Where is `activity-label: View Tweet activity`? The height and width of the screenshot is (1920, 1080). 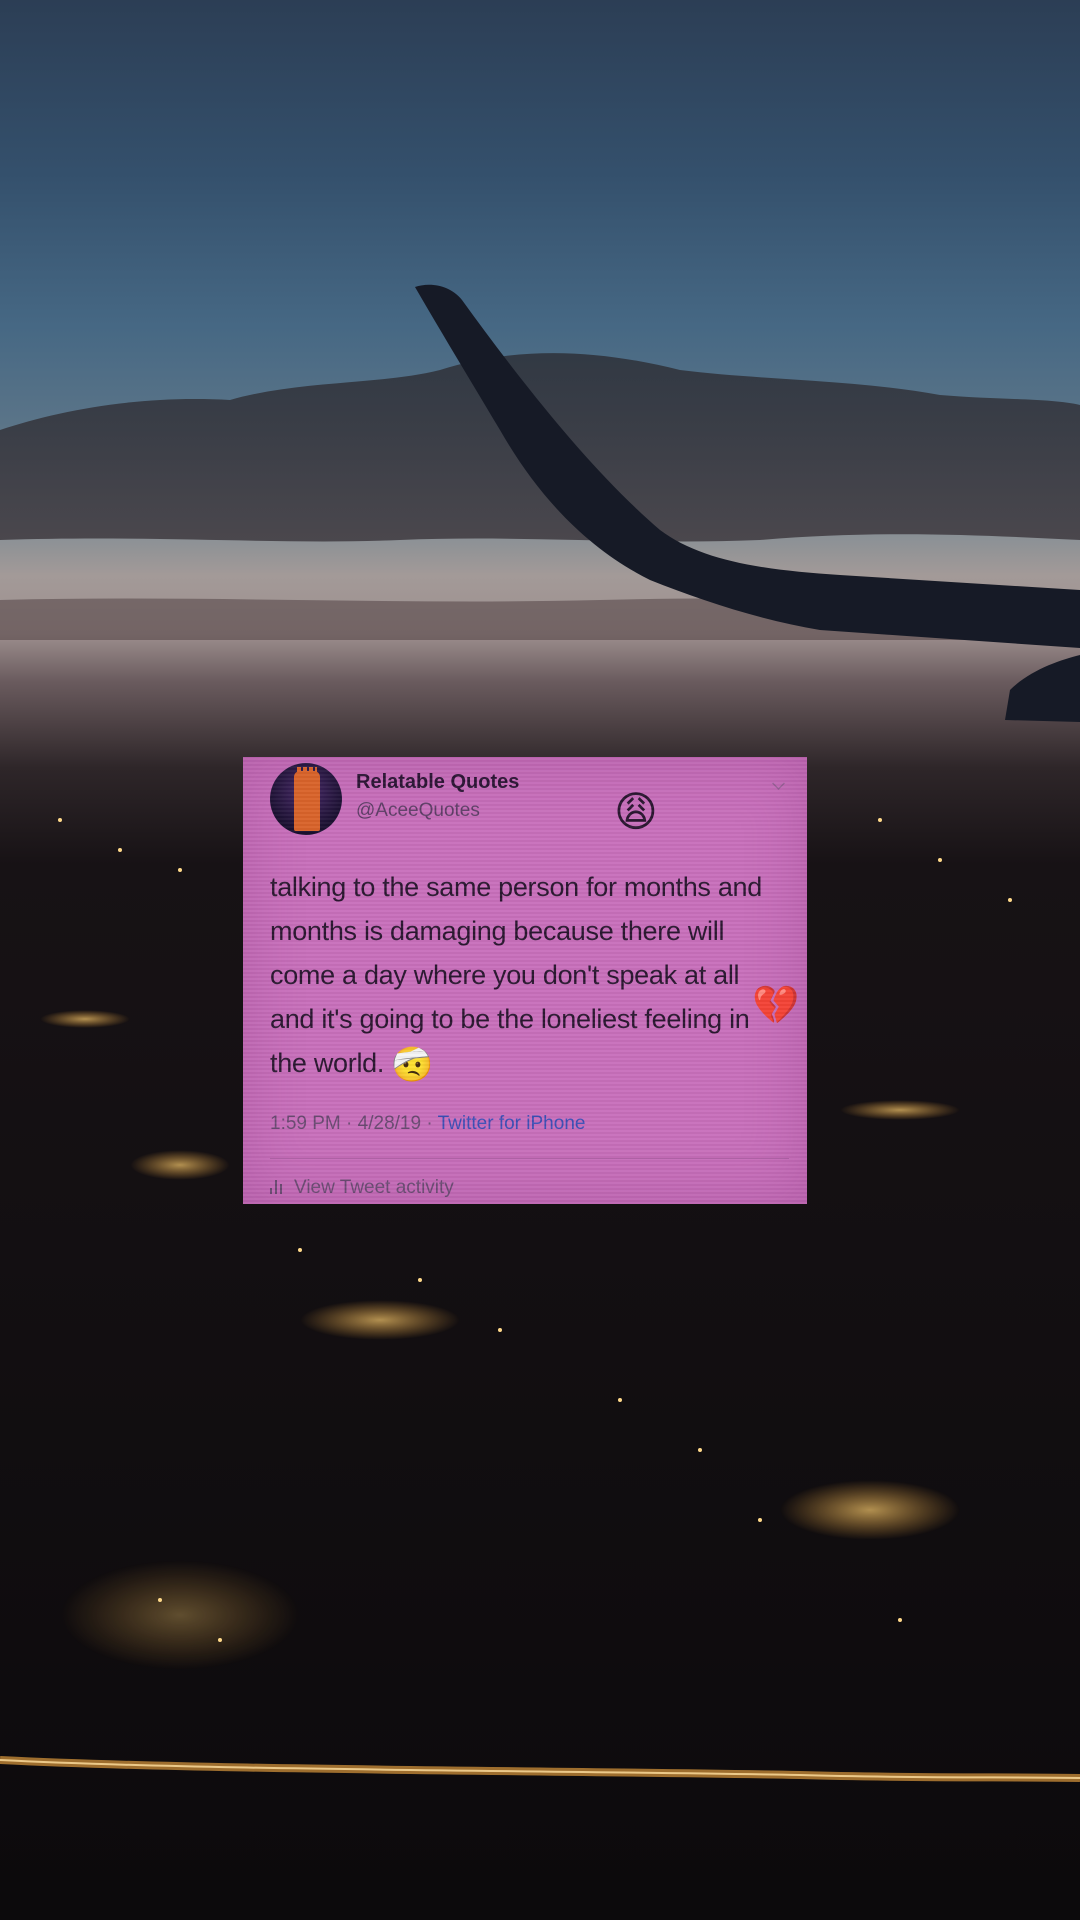
activity-label: View Tweet activity is located at coordinates (374, 1187).